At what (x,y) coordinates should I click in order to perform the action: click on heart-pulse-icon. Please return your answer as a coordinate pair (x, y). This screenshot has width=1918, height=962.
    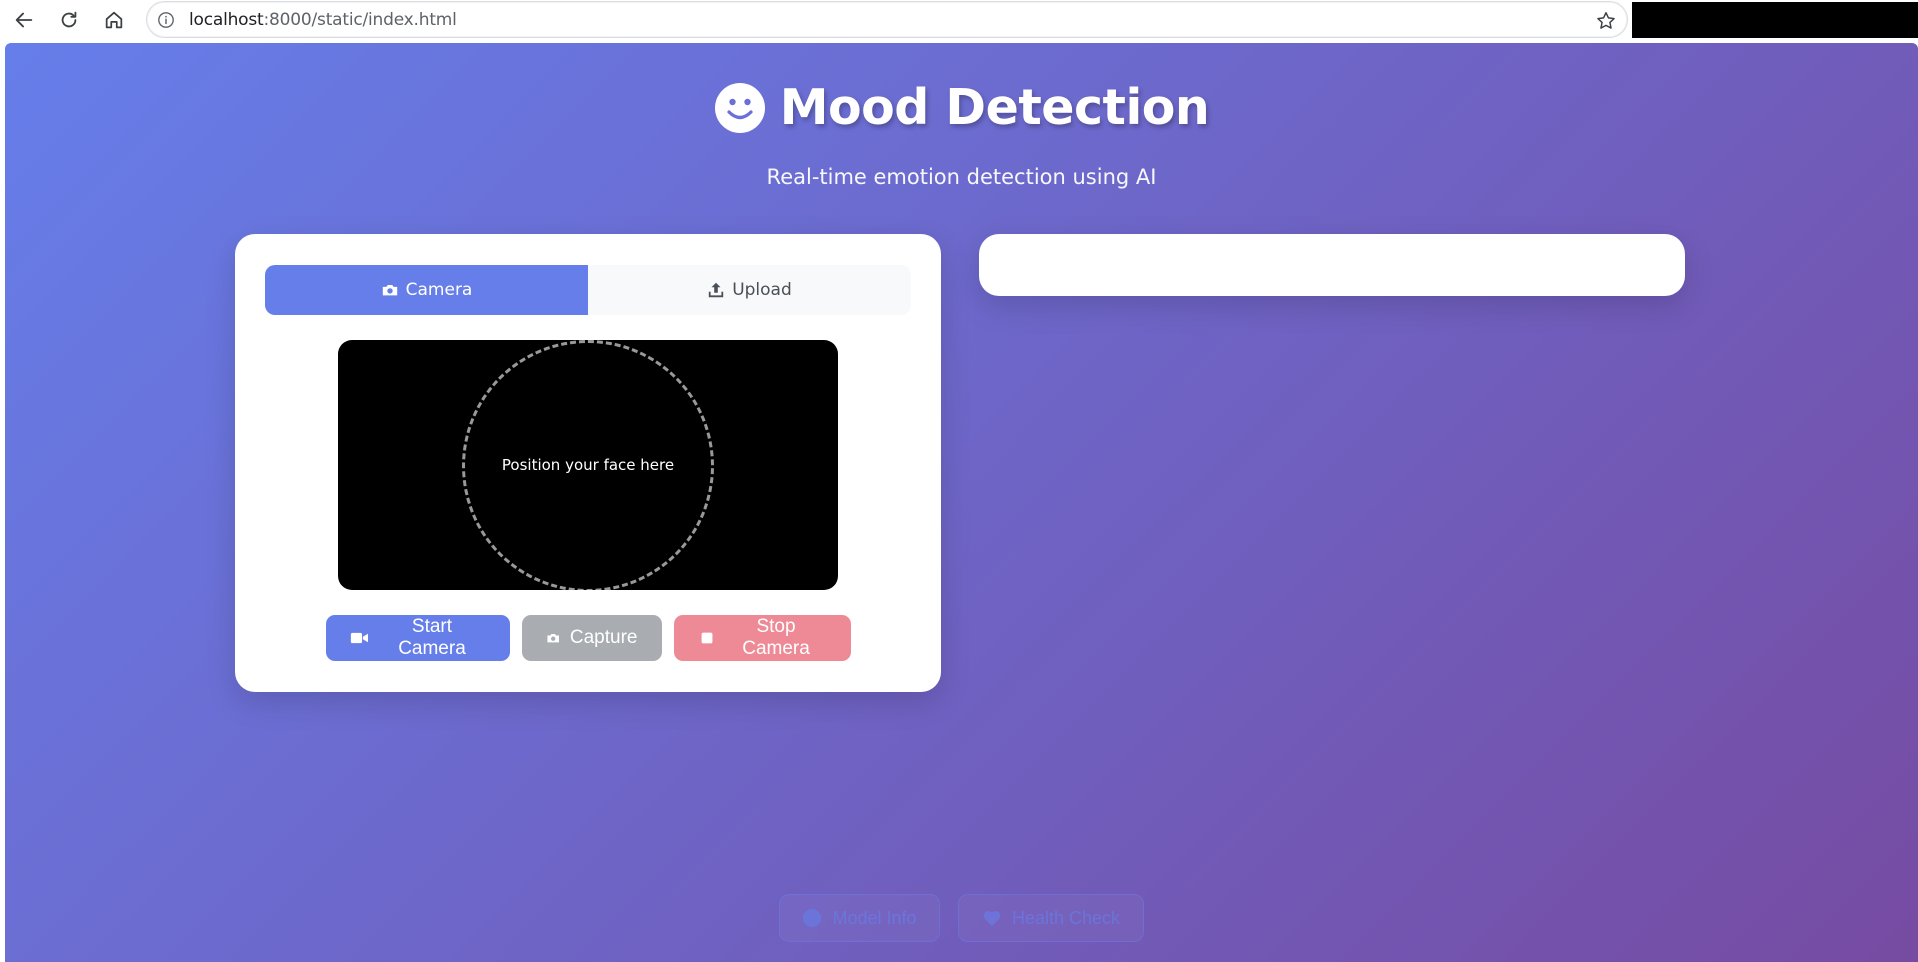
    Looking at the image, I should click on (992, 918).